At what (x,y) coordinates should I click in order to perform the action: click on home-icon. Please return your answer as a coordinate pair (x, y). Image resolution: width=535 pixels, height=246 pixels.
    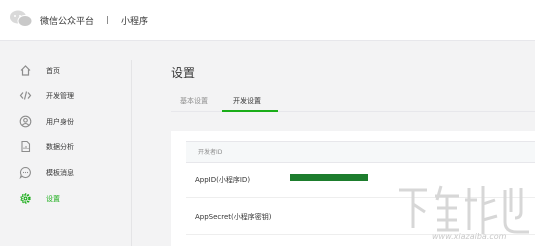
    Looking at the image, I should click on (25, 70).